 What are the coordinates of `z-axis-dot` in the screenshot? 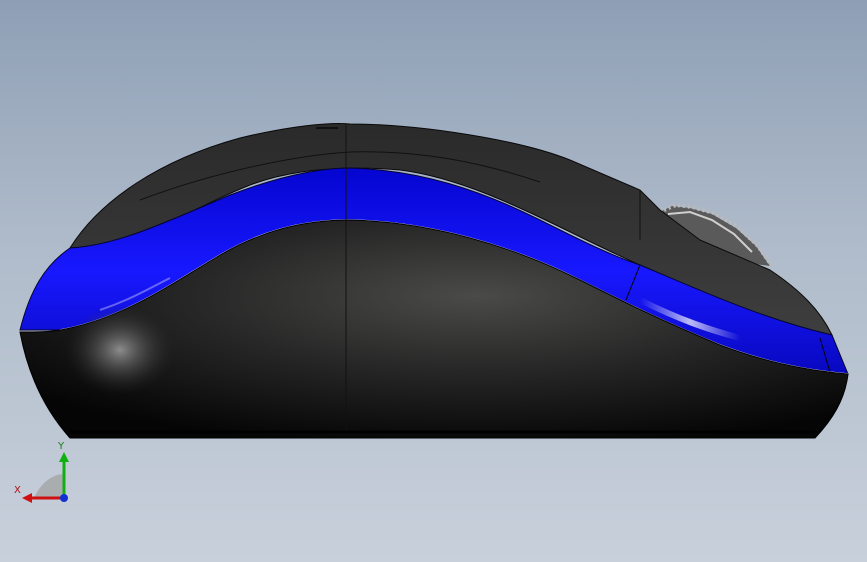 It's located at (64, 498).